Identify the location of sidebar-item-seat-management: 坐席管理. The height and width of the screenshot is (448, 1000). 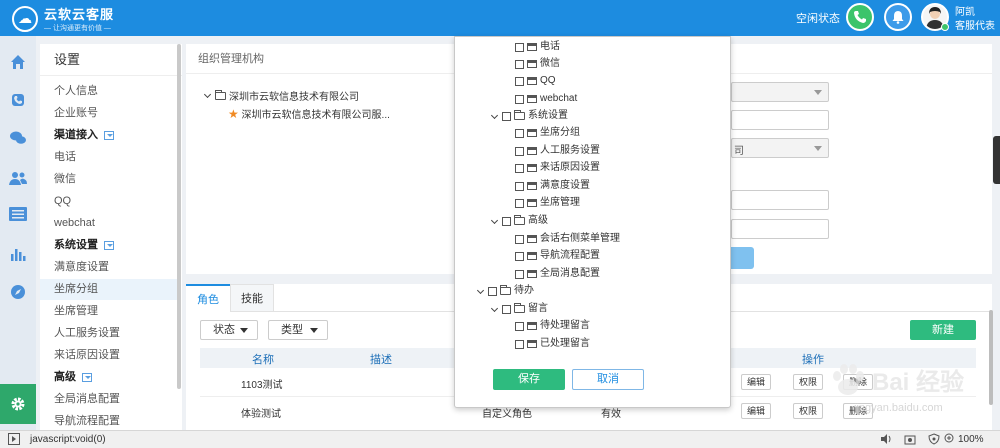
(109, 311).